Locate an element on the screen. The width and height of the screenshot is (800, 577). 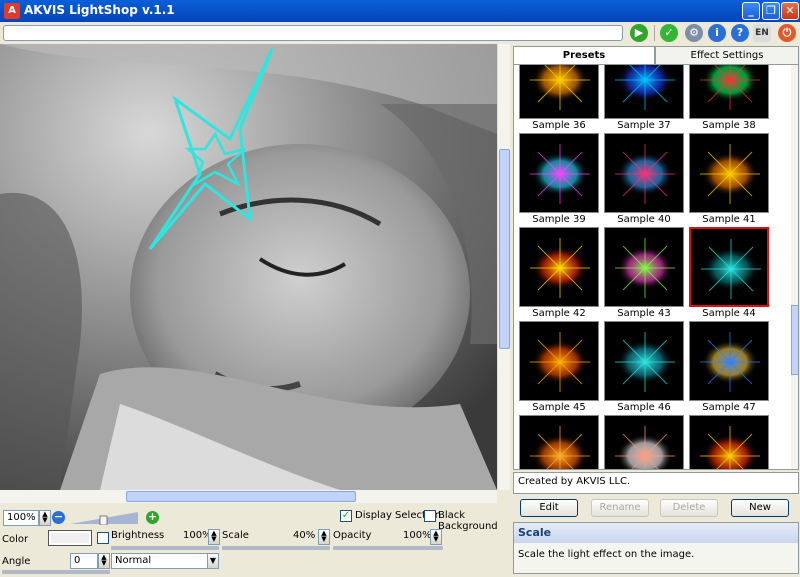
preset-item: Sample 46 is located at coordinates (645, 368).